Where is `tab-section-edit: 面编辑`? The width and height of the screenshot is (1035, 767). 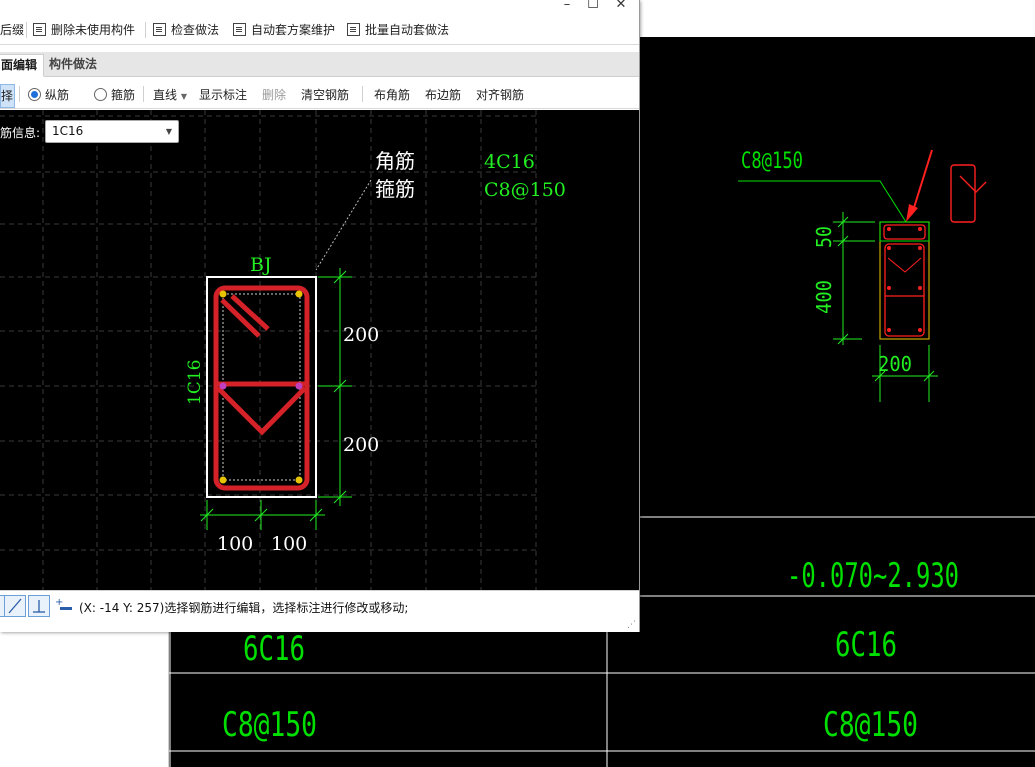 tab-section-edit: 面编辑 is located at coordinates (22, 65).